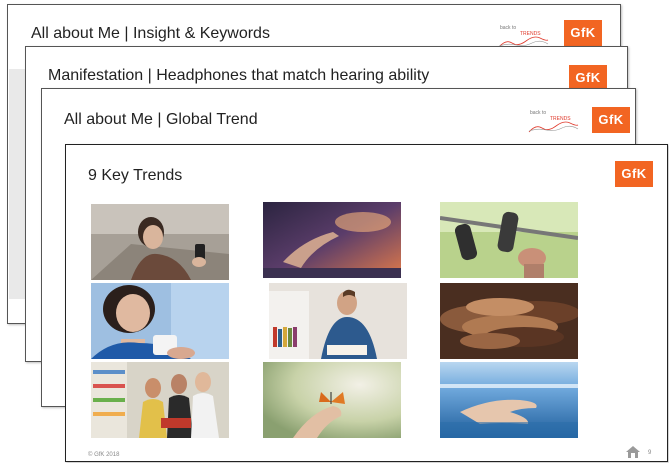 The image size is (669, 463). Describe the element at coordinates (332, 240) in the screenshot. I see `photo-hand-touching-screen` at that location.